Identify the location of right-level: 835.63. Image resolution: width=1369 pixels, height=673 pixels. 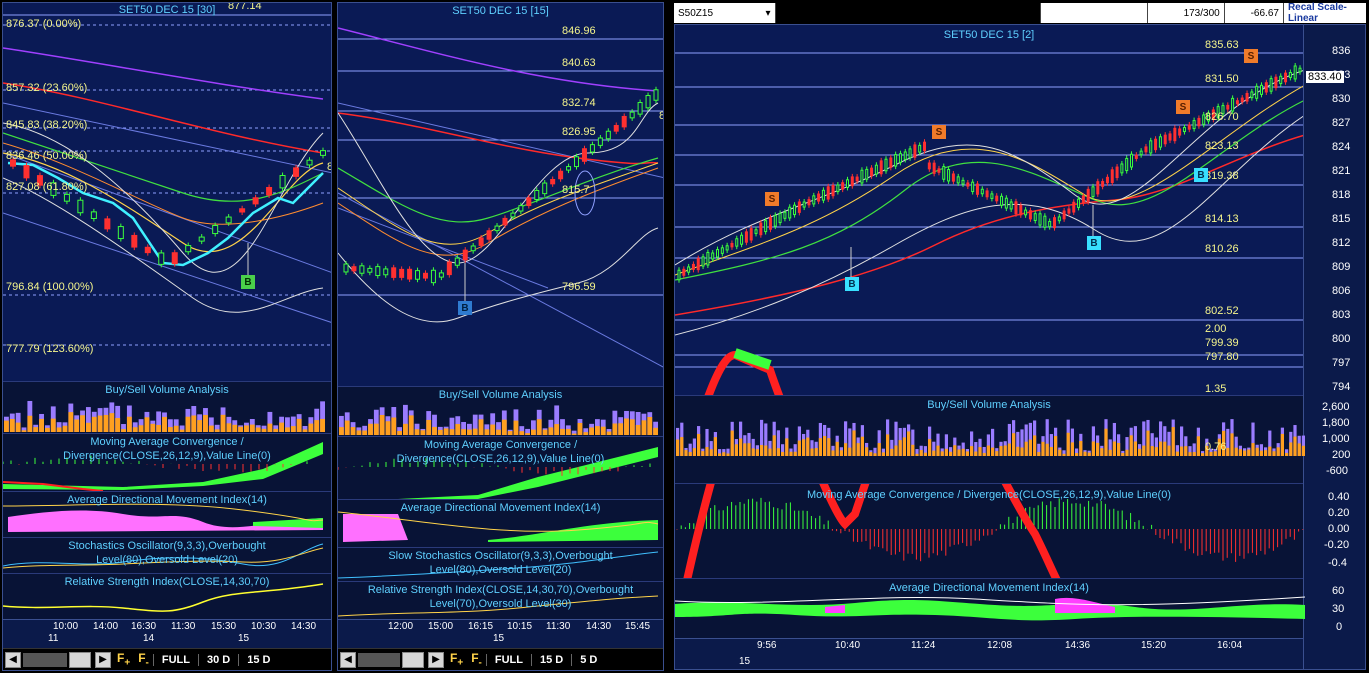
(1222, 45).